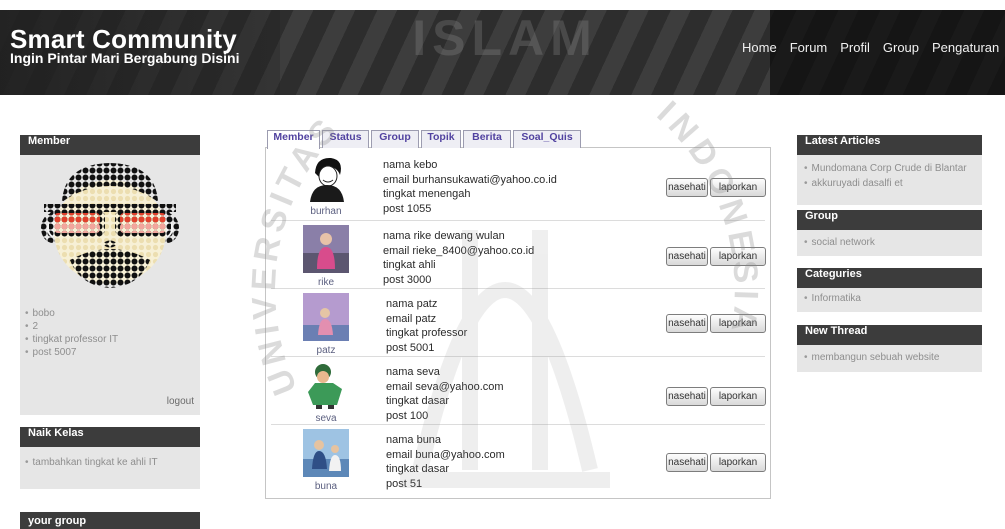 This screenshot has height=529, width=1005. I want to click on nav-profil: Profil, so click(855, 47).